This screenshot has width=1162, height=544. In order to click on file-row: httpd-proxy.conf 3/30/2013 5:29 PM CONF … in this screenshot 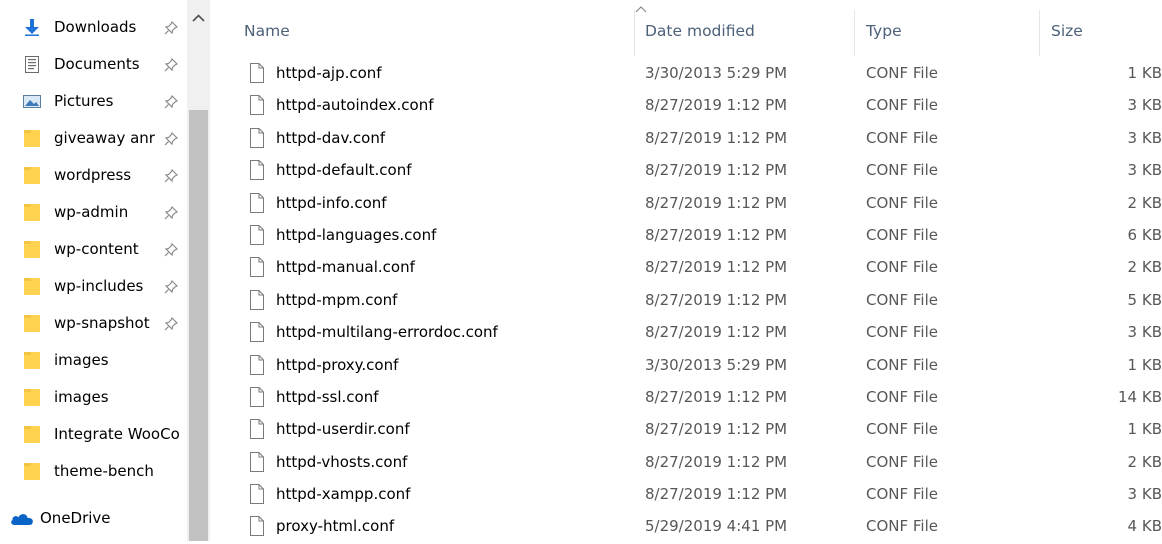, I will do `click(686, 364)`.